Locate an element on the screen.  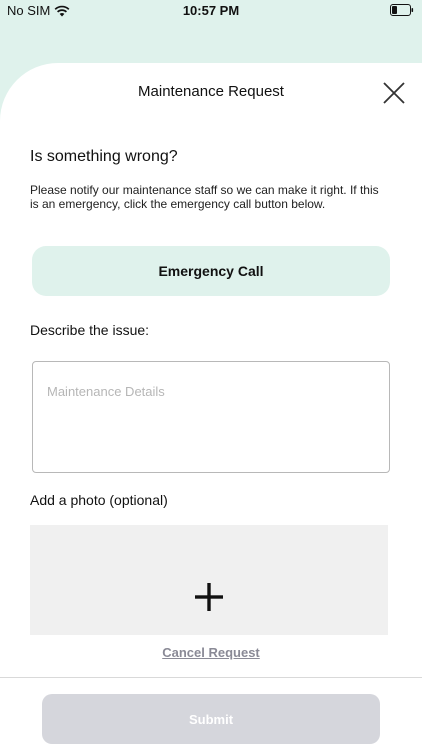
page-title: Maintenance Request is located at coordinates (211, 91).